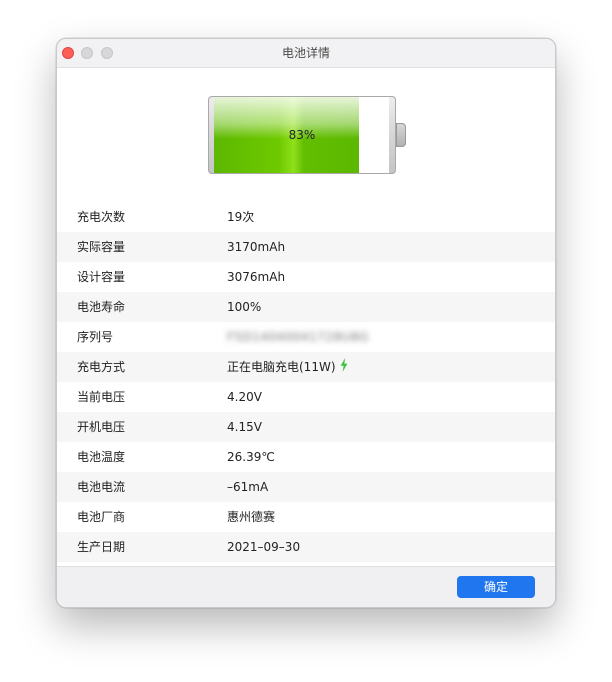 This screenshot has width=612, height=682. What do you see at coordinates (306, 397) in the screenshot?
I see `info-row-current-voltage: 当前电压 4.20V` at bounding box center [306, 397].